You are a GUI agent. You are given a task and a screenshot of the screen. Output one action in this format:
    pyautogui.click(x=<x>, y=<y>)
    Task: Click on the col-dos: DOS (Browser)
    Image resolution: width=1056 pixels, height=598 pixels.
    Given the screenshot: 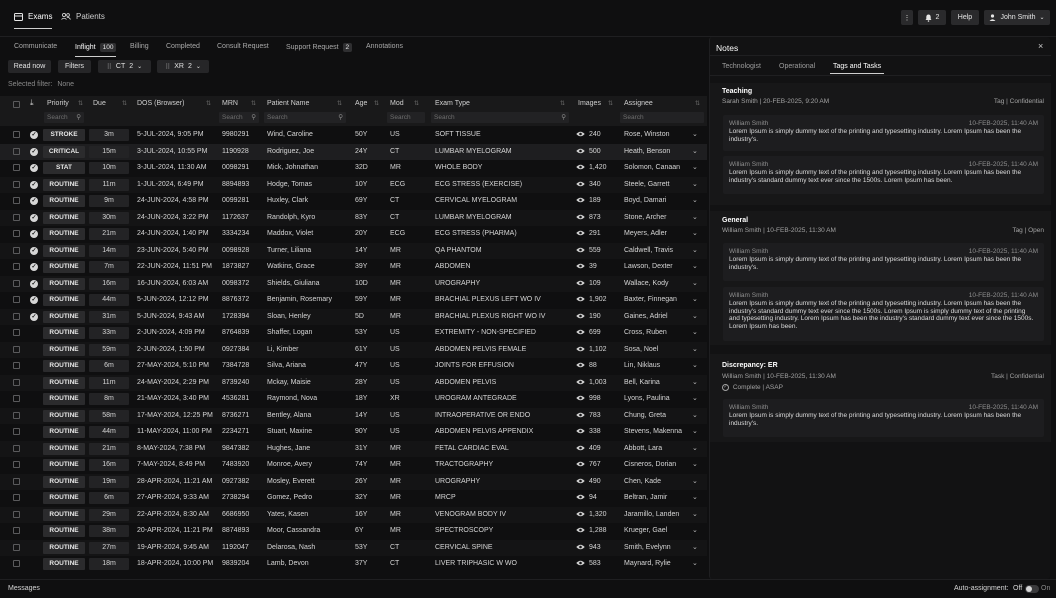 What is the action you would take?
    pyautogui.click(x=160, y=103)
    